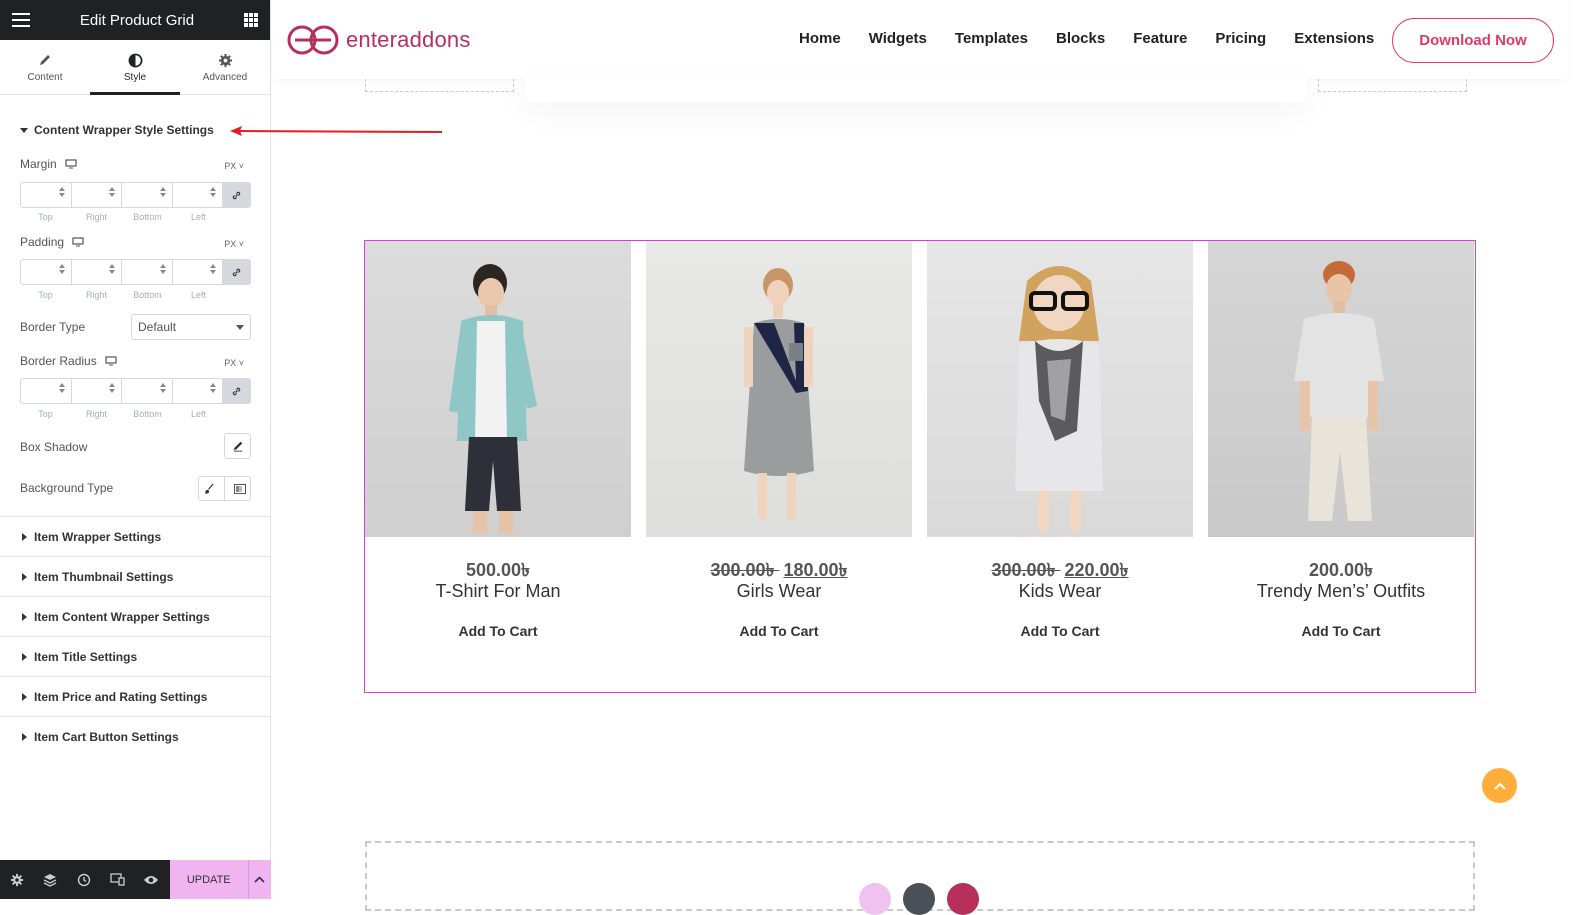 This screenshot has height=915, width=1582. Describe the element at coordinates (225, 67) in the screenshot. I see `tab-advanced: Advanced` at that location.